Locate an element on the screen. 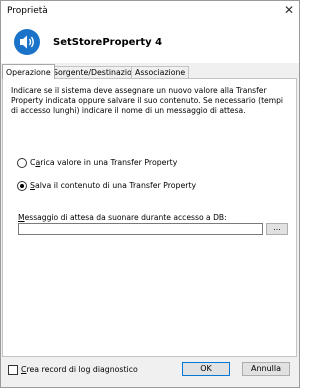 The image size is (320, 388). log-checkbox is located at coordinates (13, 370).